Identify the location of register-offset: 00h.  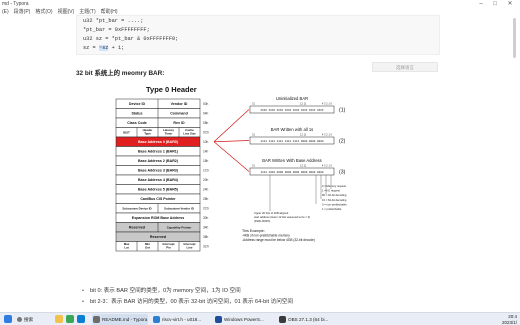
(206, 104).